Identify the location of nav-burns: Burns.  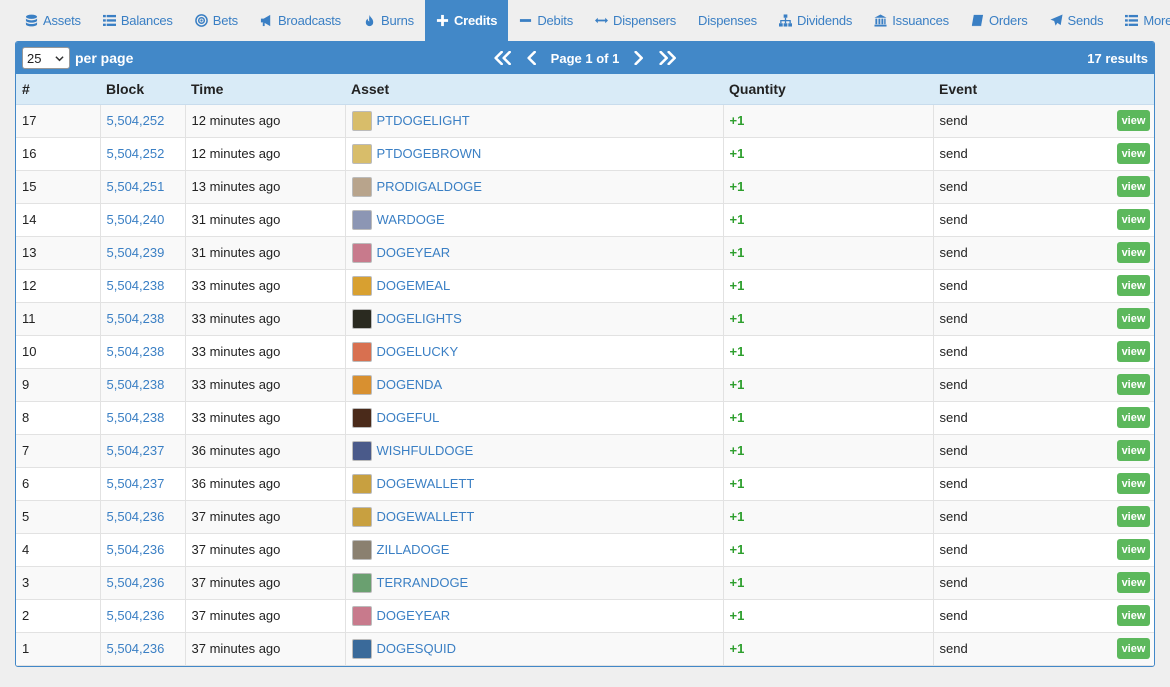
(388, 20).